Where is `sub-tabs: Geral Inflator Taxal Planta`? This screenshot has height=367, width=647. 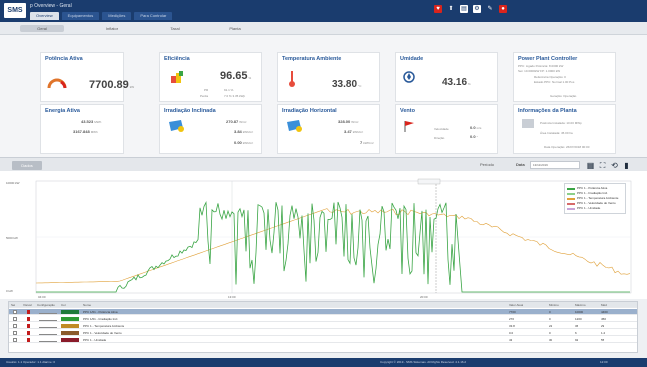 sub-tabs: Geral Inflator Taxal Planta is located at coordinates (323, 28).